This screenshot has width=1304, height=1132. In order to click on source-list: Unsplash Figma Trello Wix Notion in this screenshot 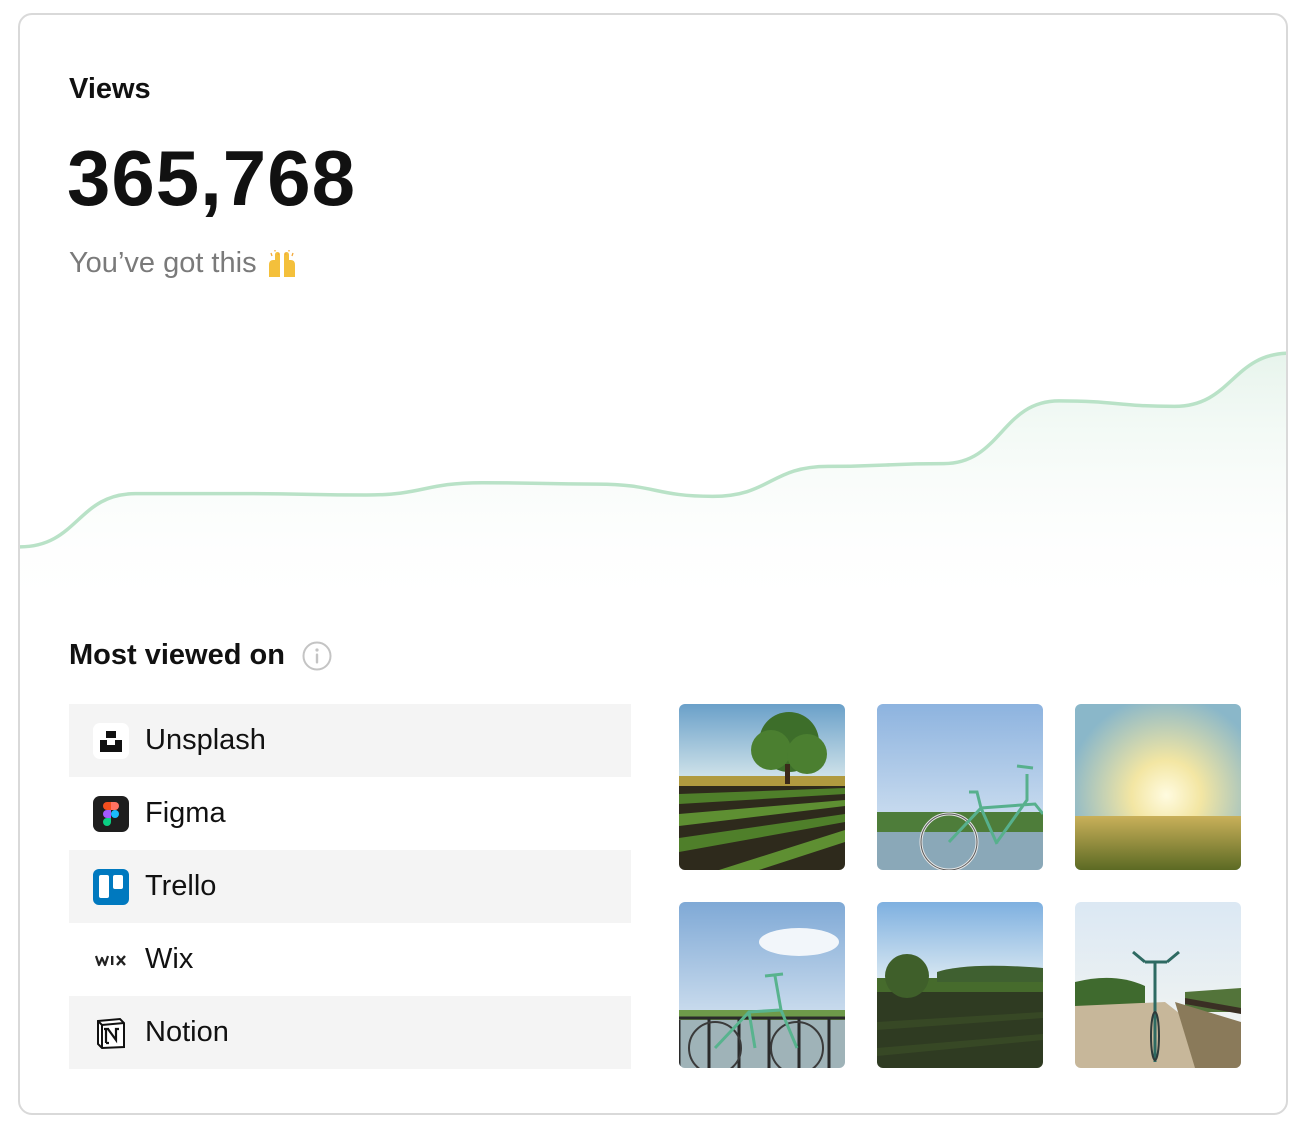, I will do `click(350, 886)`.